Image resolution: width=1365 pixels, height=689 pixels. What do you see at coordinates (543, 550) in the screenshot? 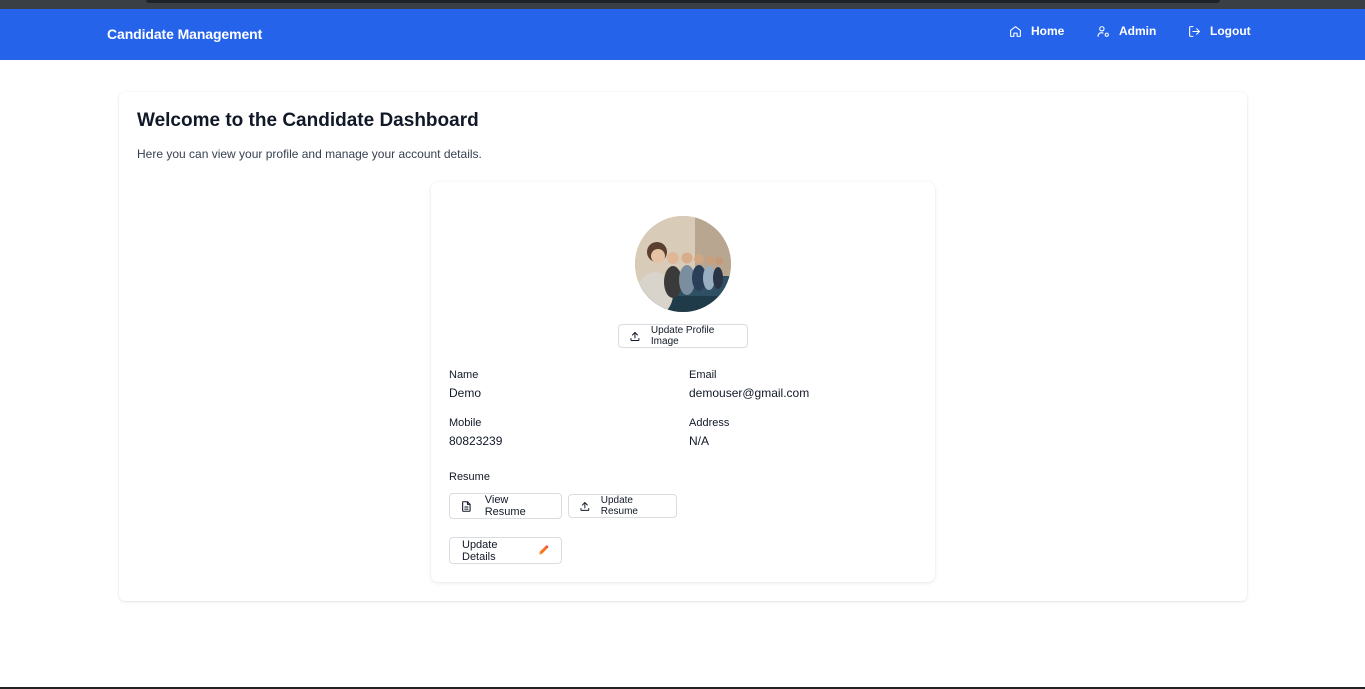
I see `pencil-icon` at bounding box center [543, 550].